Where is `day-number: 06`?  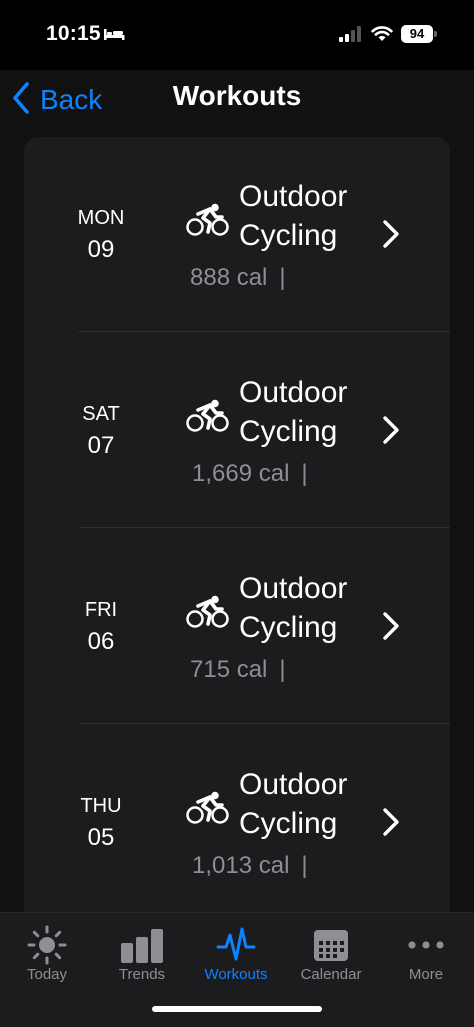 day-number: 06 is located at coordinates (101, 641).